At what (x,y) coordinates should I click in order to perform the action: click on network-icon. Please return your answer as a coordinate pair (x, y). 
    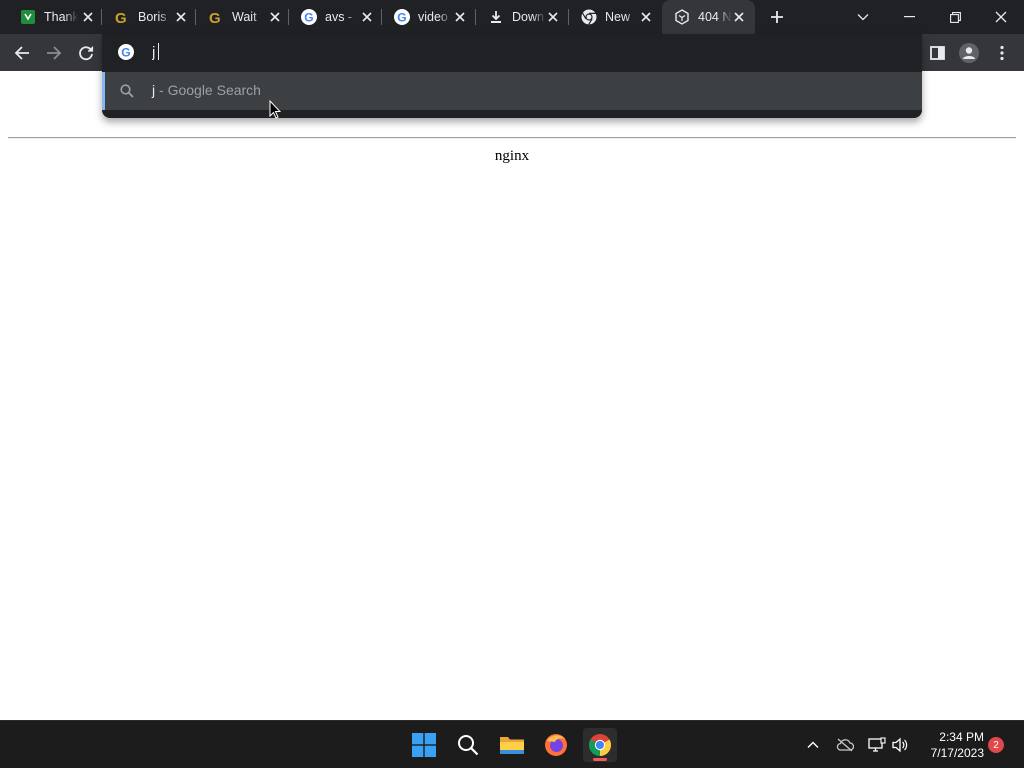
    Looking at the image, I should click on (877, 744).